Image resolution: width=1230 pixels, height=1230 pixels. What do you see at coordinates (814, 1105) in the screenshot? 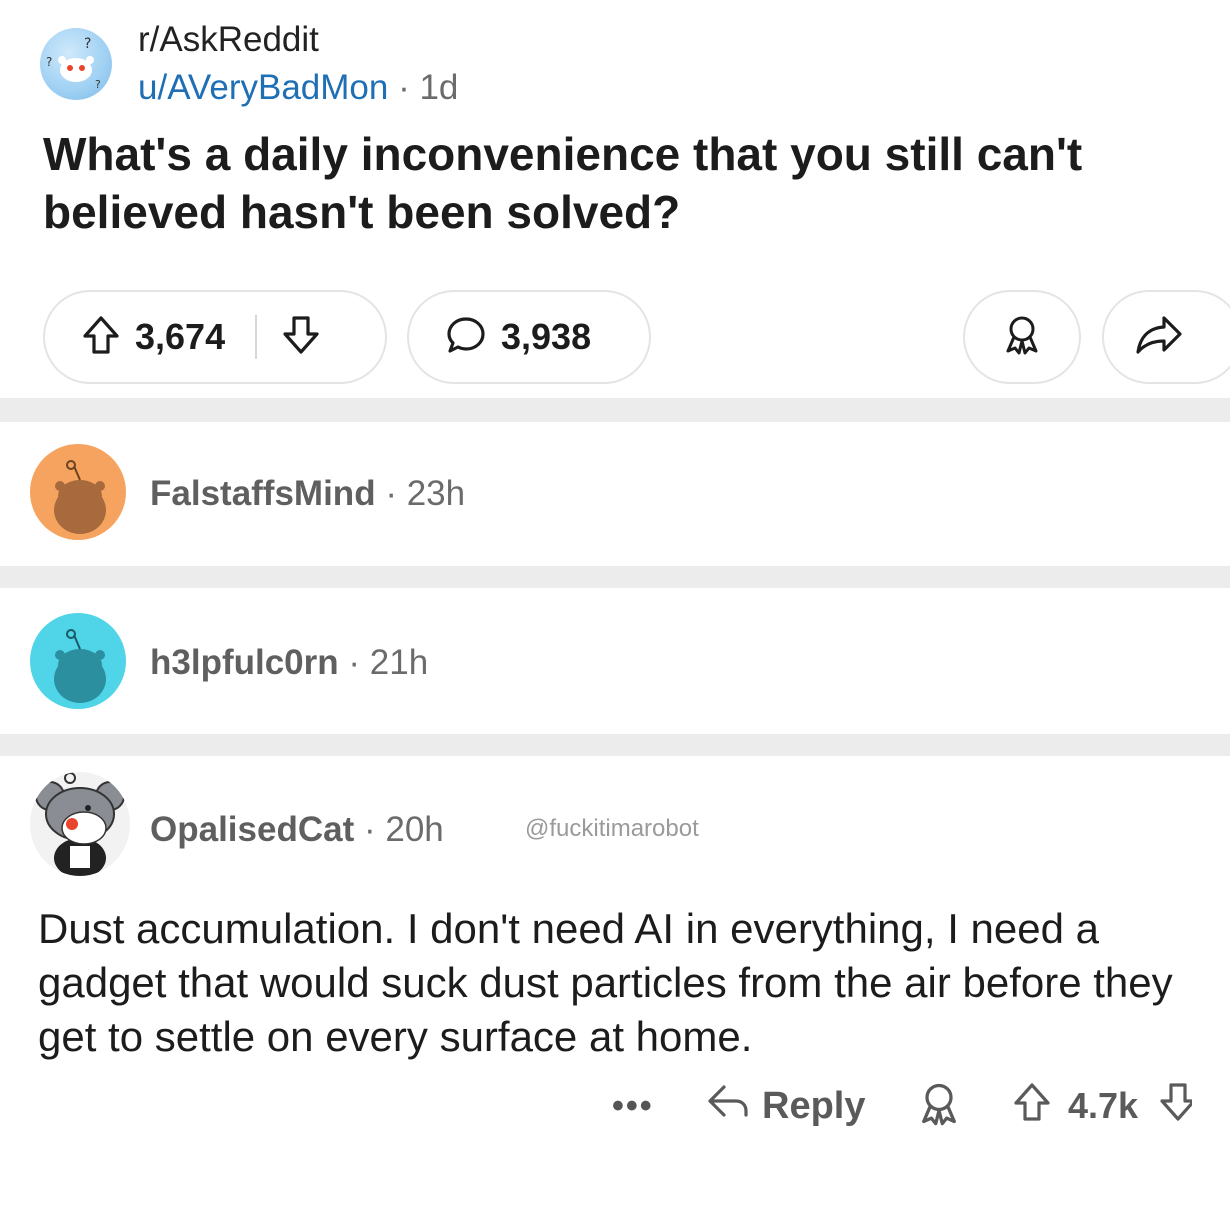
I see `reply-label: Reply` at bounding box center [814, 1105].